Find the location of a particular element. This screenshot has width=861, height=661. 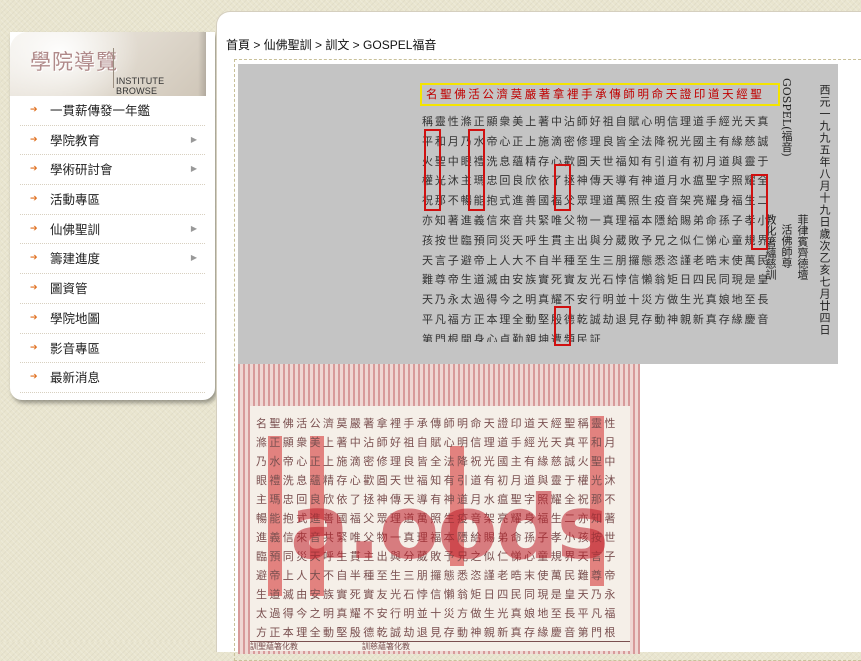

nav-item-label: 仙佛聖訓 is located at coordinates (75, 229).